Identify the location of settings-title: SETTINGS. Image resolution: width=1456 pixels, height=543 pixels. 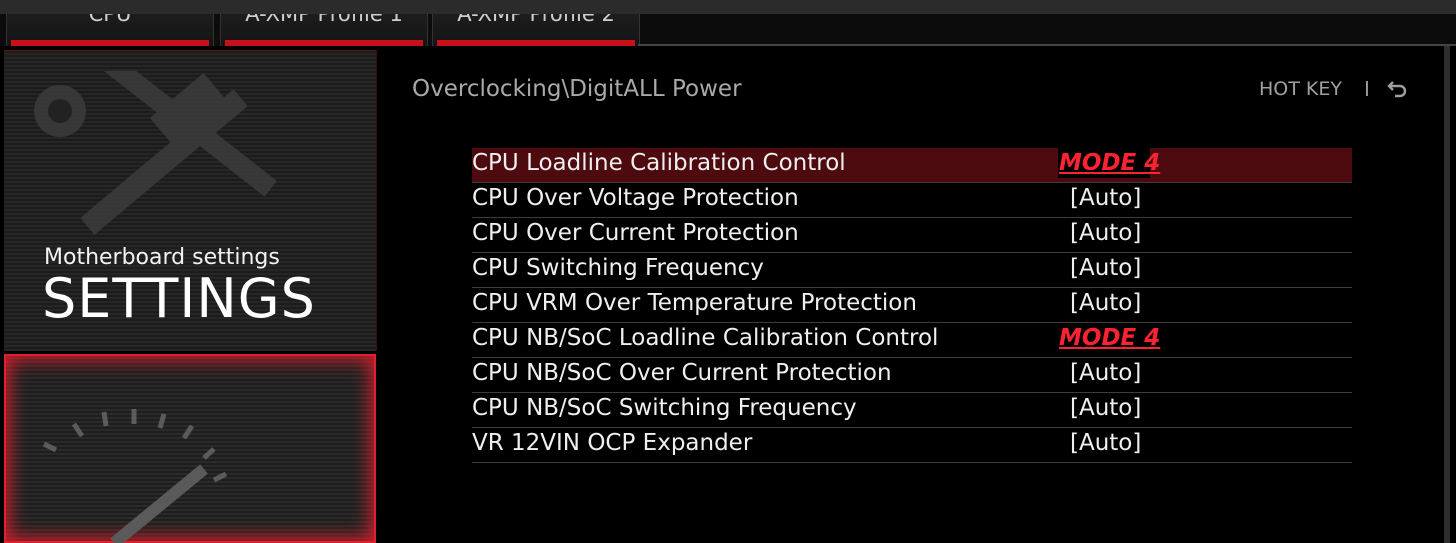
(179, 298).